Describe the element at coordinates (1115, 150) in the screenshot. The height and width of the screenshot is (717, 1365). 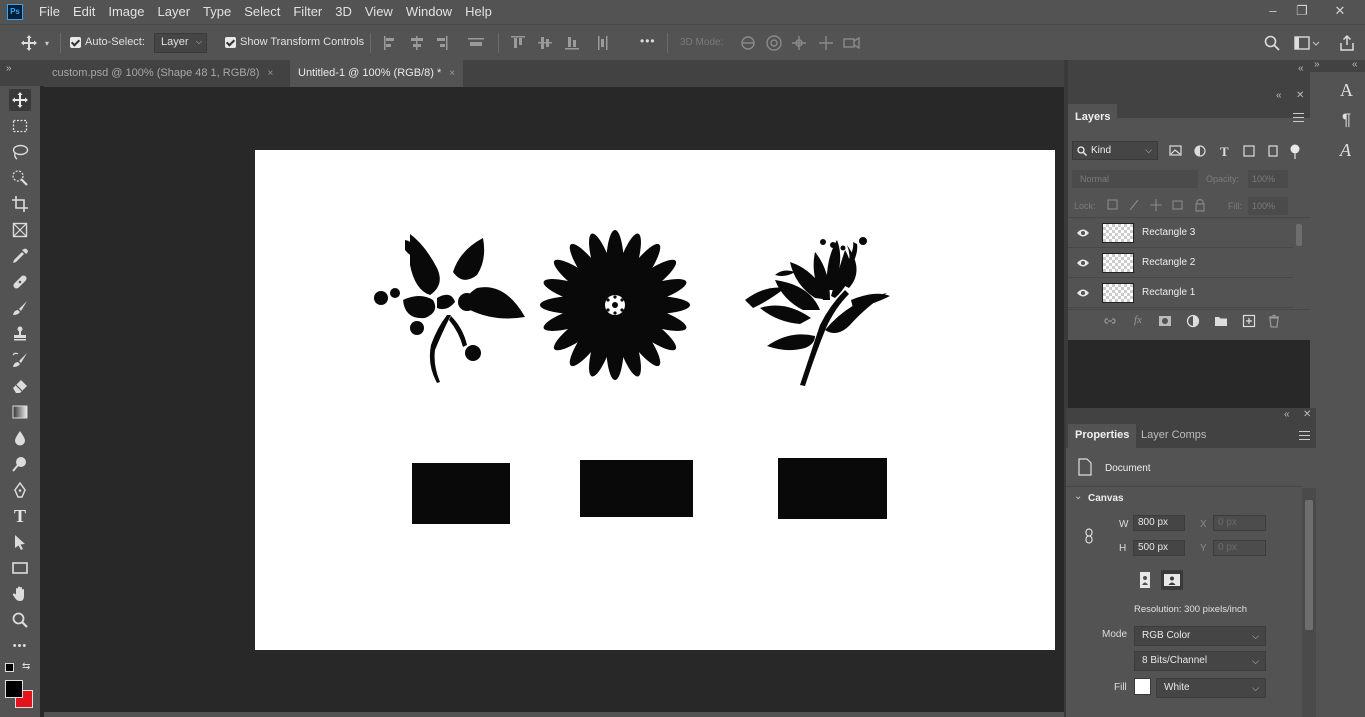
I see `filter-kind-dropdown: Kind ⌵` at that location.